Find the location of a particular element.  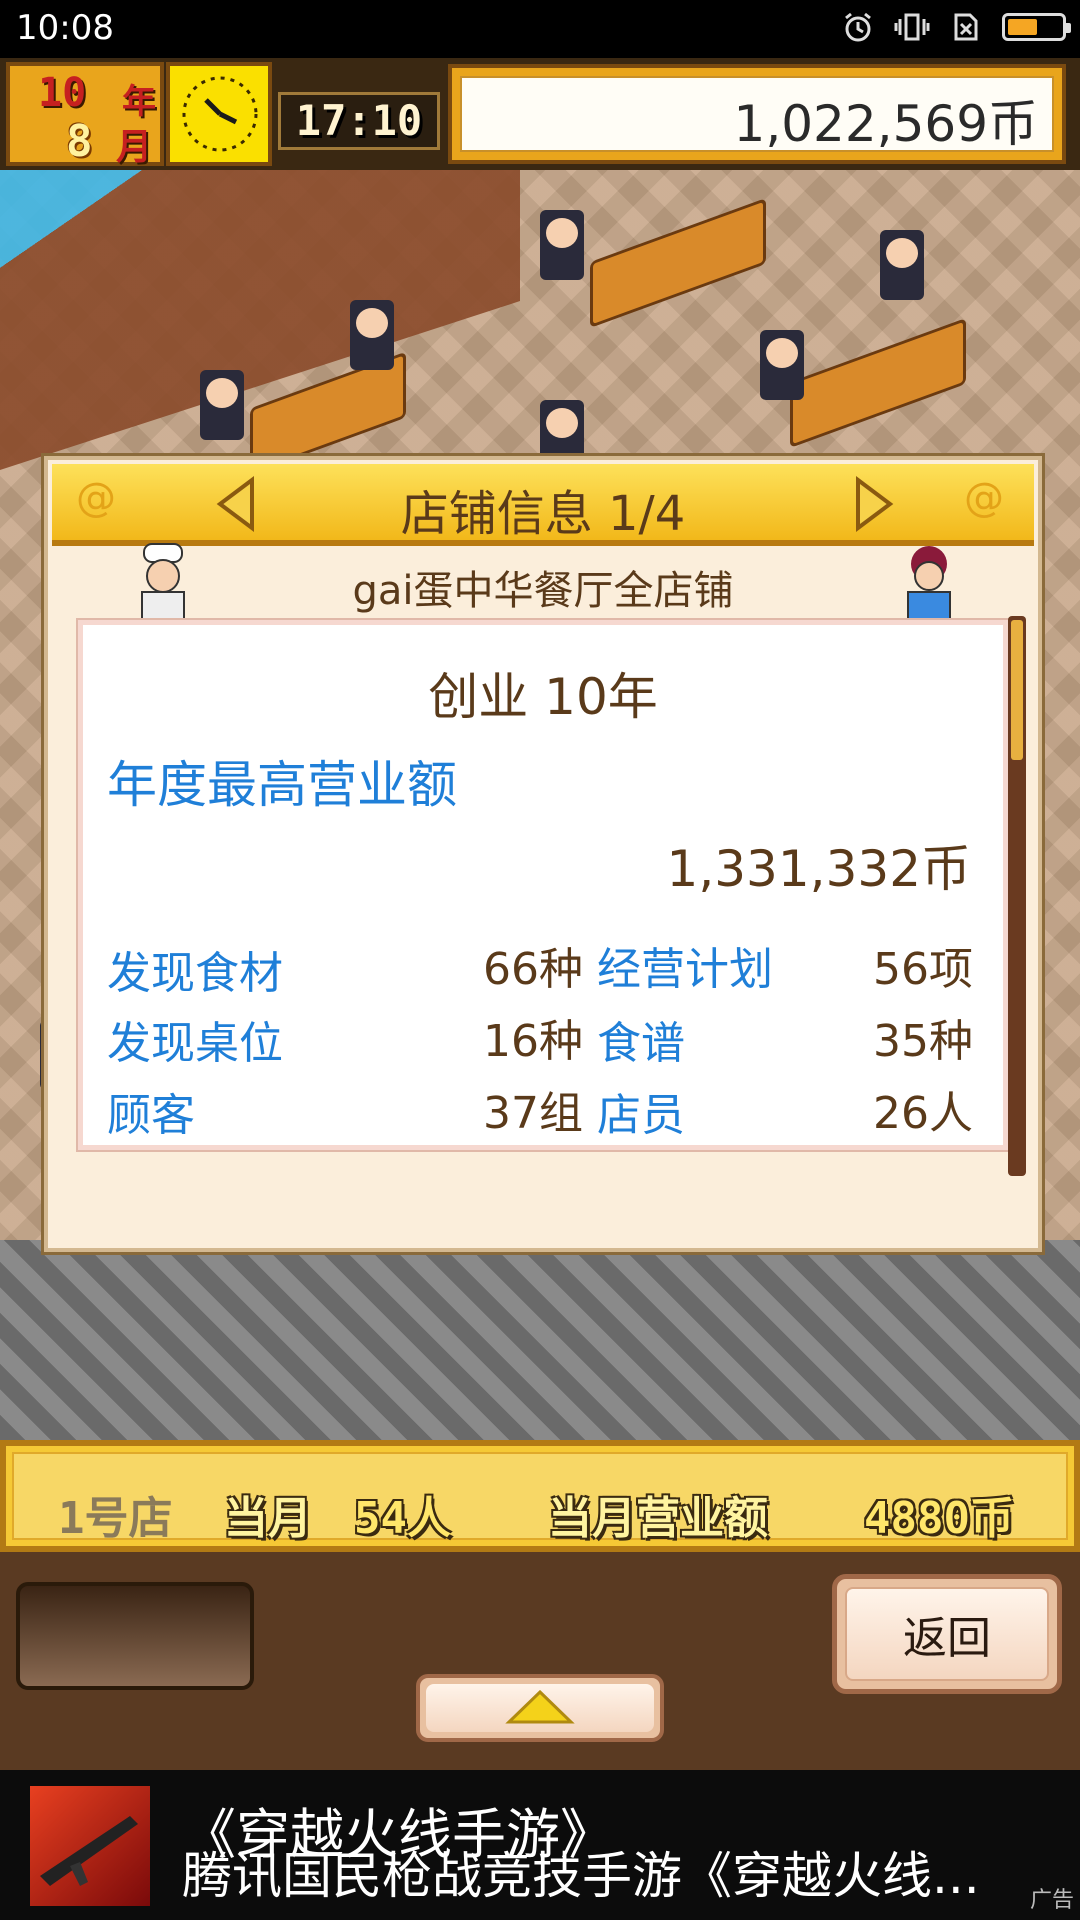

rifle-icon is located at coordinates (89, 1851).